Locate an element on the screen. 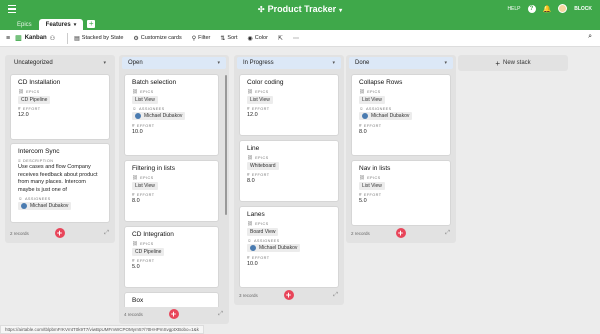 The height and width of the screenshot is (334, 600). notifications-icon: 🔔 is located at coordinates (547, 9).